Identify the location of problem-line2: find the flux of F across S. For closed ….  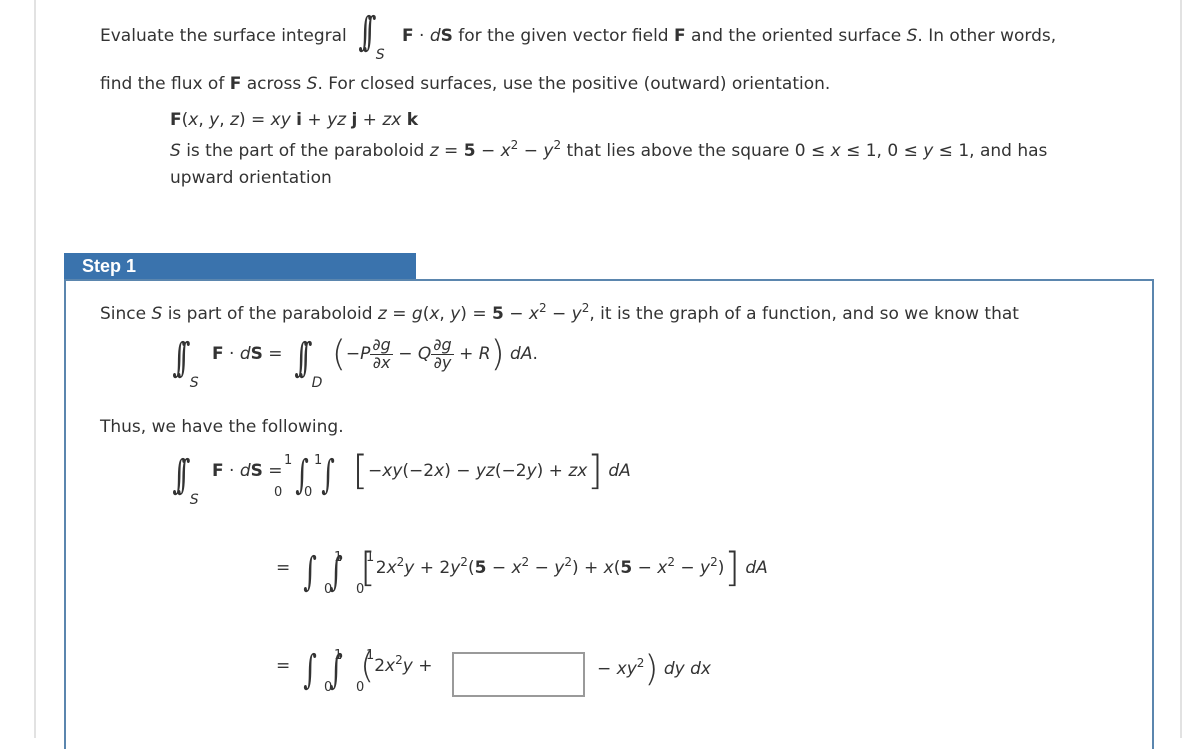
(465, 84).